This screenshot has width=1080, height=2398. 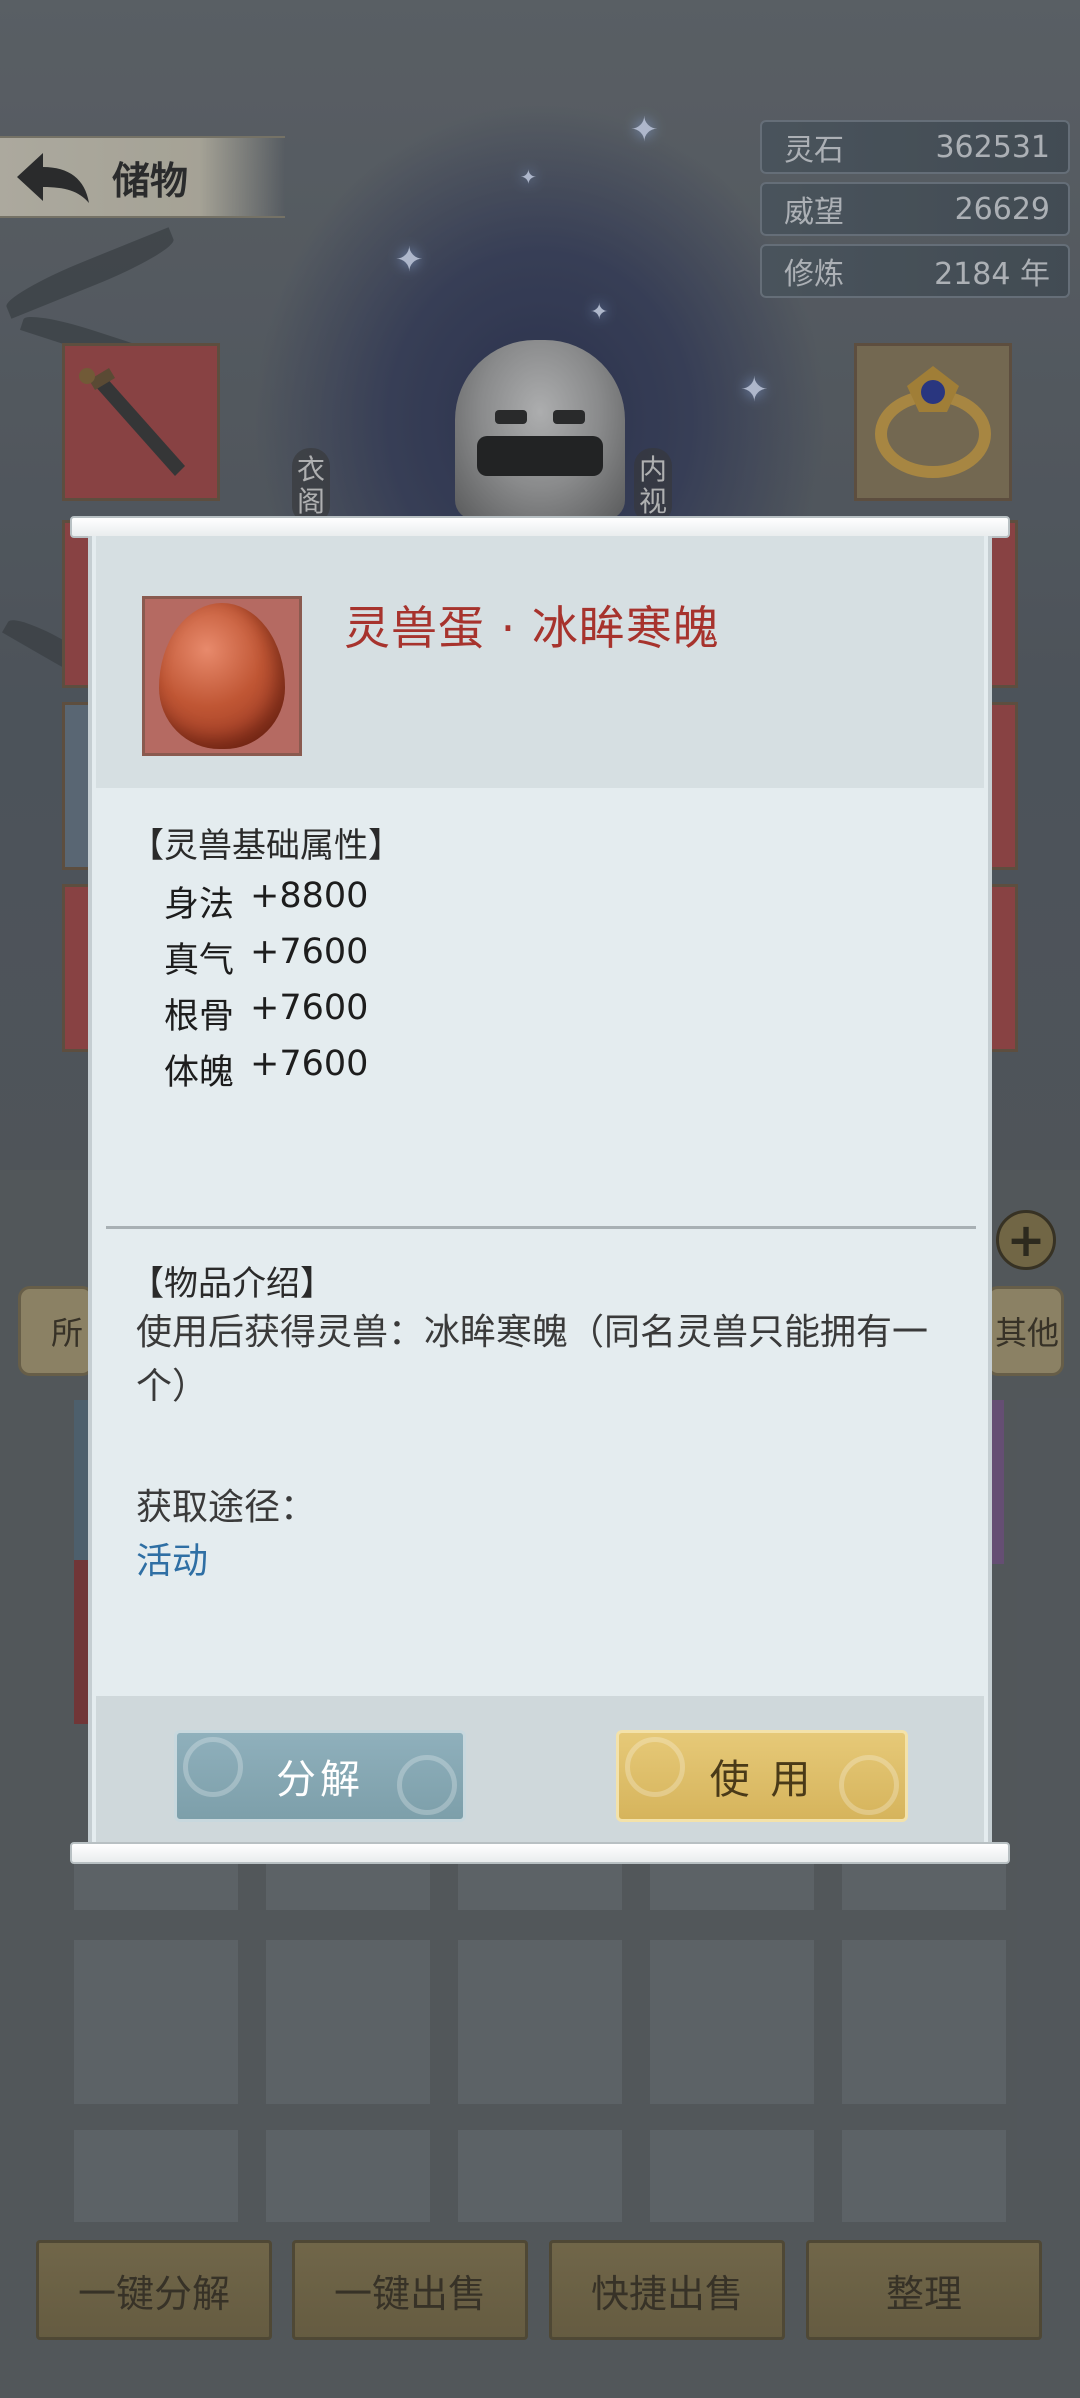 I want to click on section-divider, so click(x=541, y=1227).